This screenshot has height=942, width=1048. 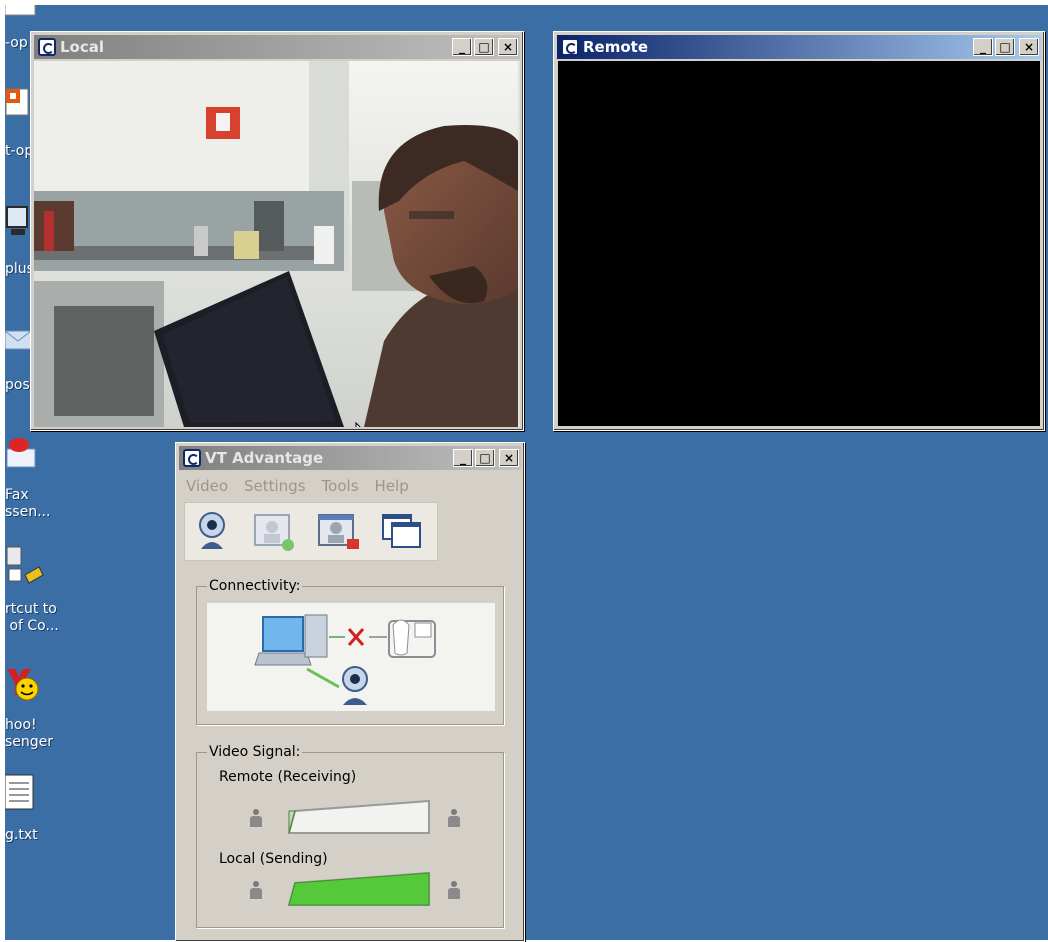 What do you see at coordinates (616, 47) in the screenshot?
I see `remote-window-title: Remote` at bounding box center [616, 47].